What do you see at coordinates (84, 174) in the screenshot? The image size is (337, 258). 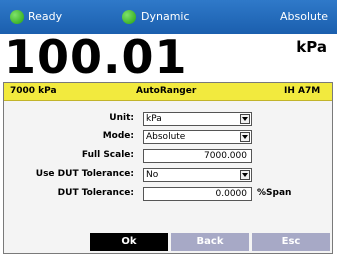 I see `use-dut-tolerance-label: Use DUT Tolerance:` at bounding box center [84, 174].